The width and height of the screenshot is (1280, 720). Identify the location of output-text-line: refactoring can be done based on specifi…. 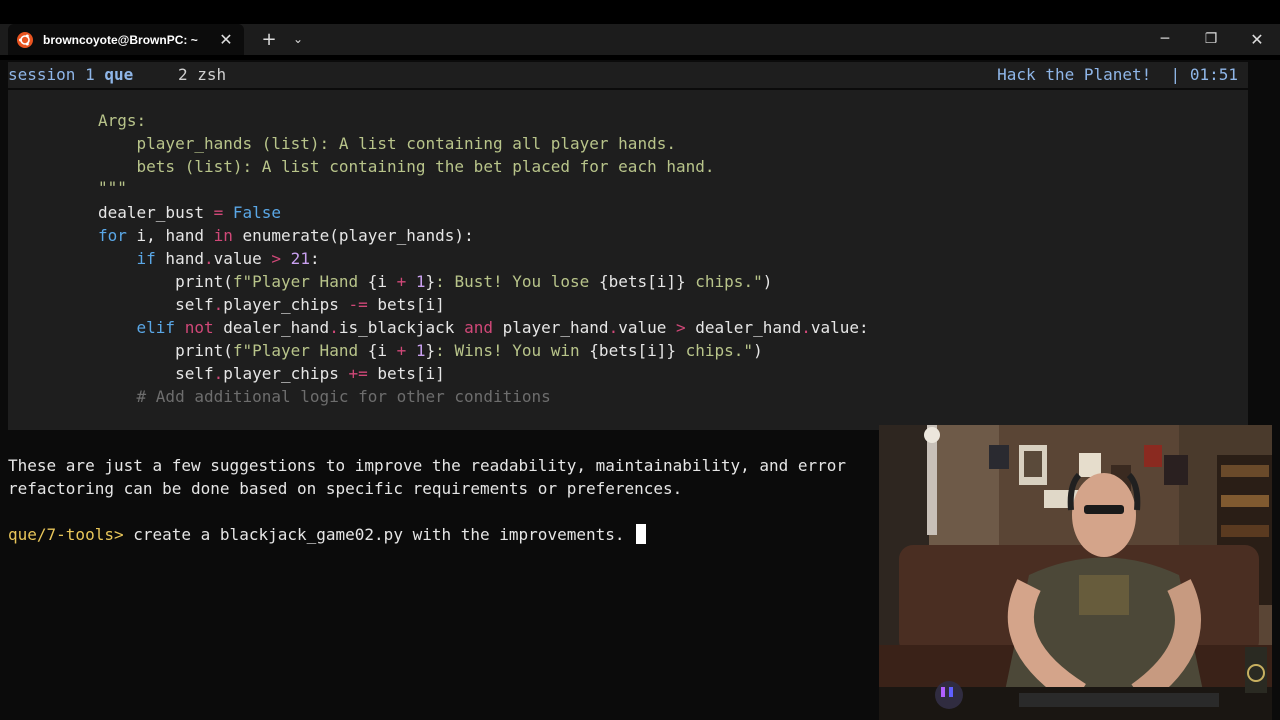
(345, 488).